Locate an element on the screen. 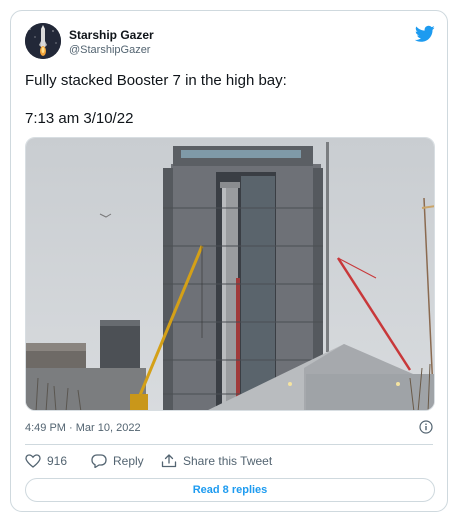 The image size is (458, 524). avatar is located at coordinates (43, 41).